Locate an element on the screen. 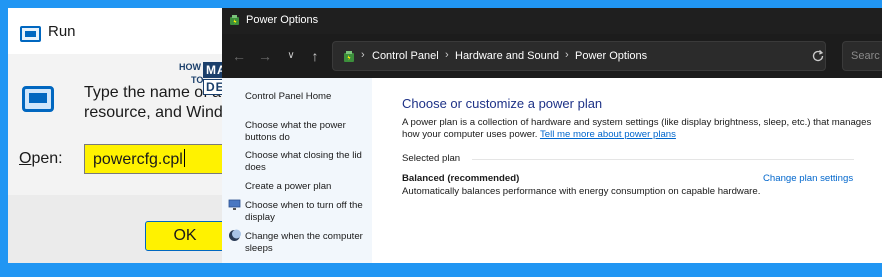 The image size is (882, 277). text-caret is located at coordinates (184, 158).